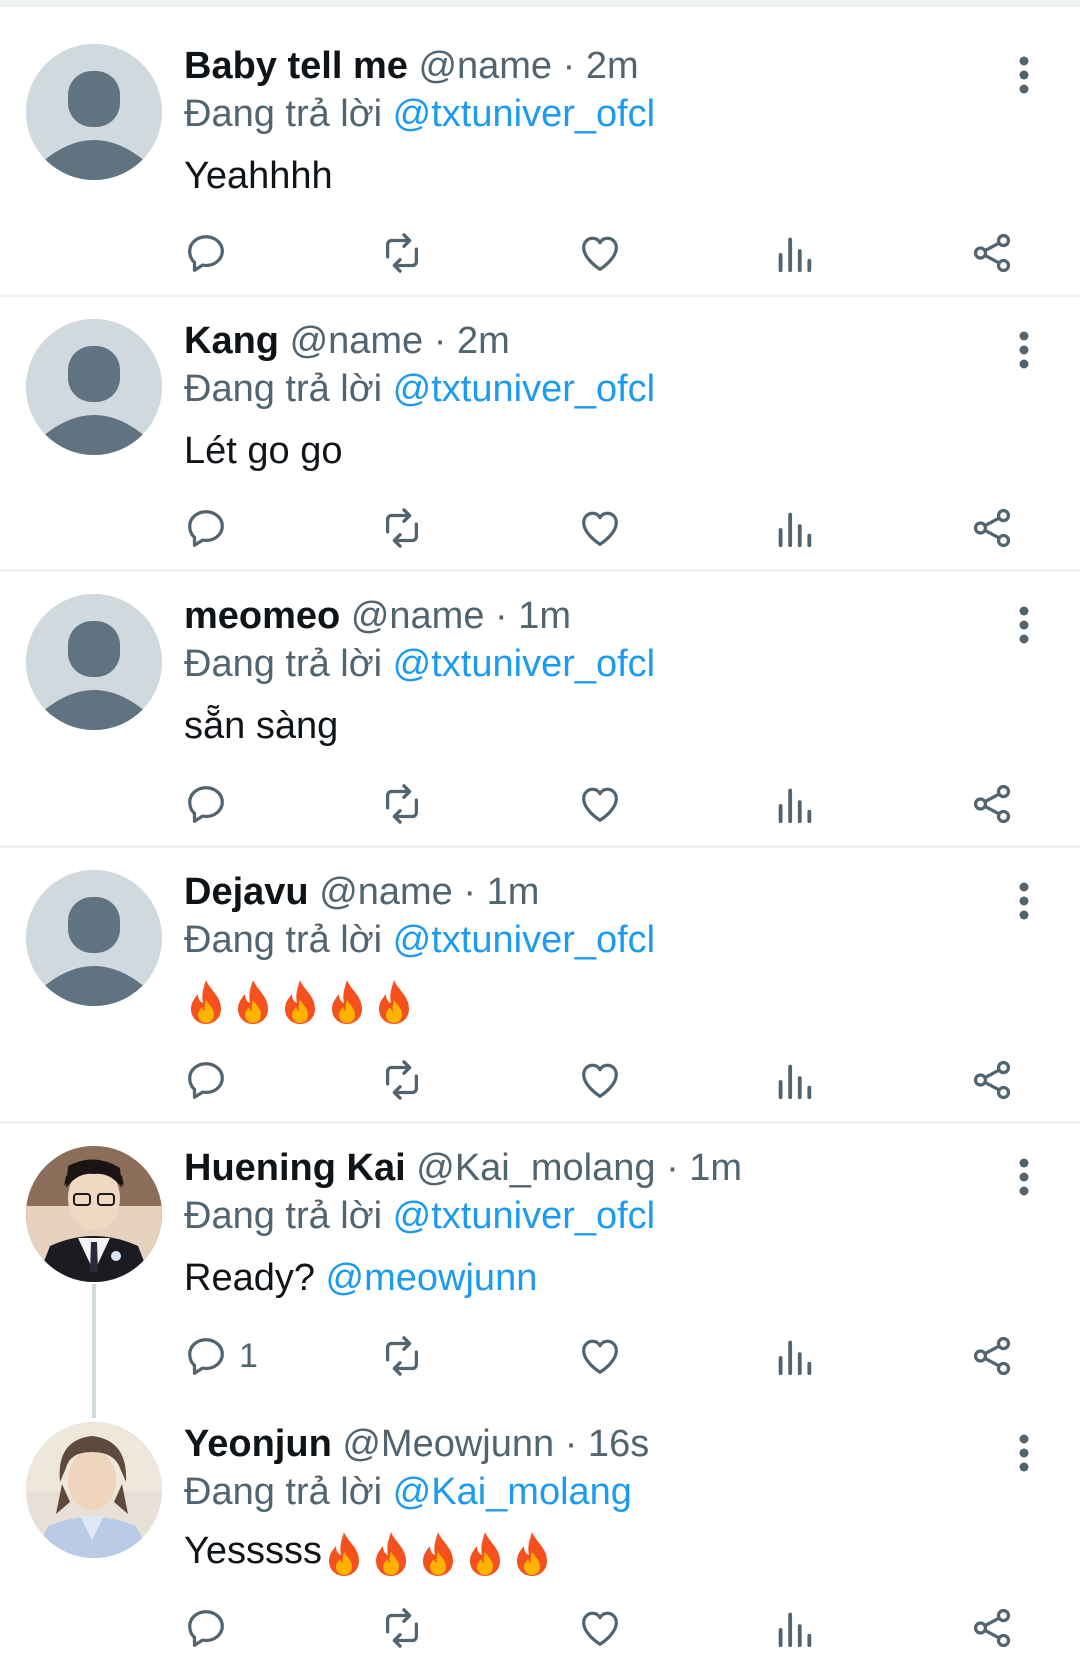 The image size is (1080, 1656). I want to click on share-icon, so click(992, 528).